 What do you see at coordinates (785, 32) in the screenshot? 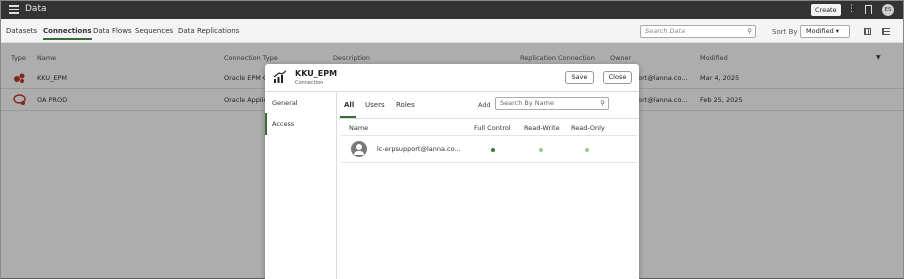
I see `sort-label: Sort By` at bounding box center [785, 32].